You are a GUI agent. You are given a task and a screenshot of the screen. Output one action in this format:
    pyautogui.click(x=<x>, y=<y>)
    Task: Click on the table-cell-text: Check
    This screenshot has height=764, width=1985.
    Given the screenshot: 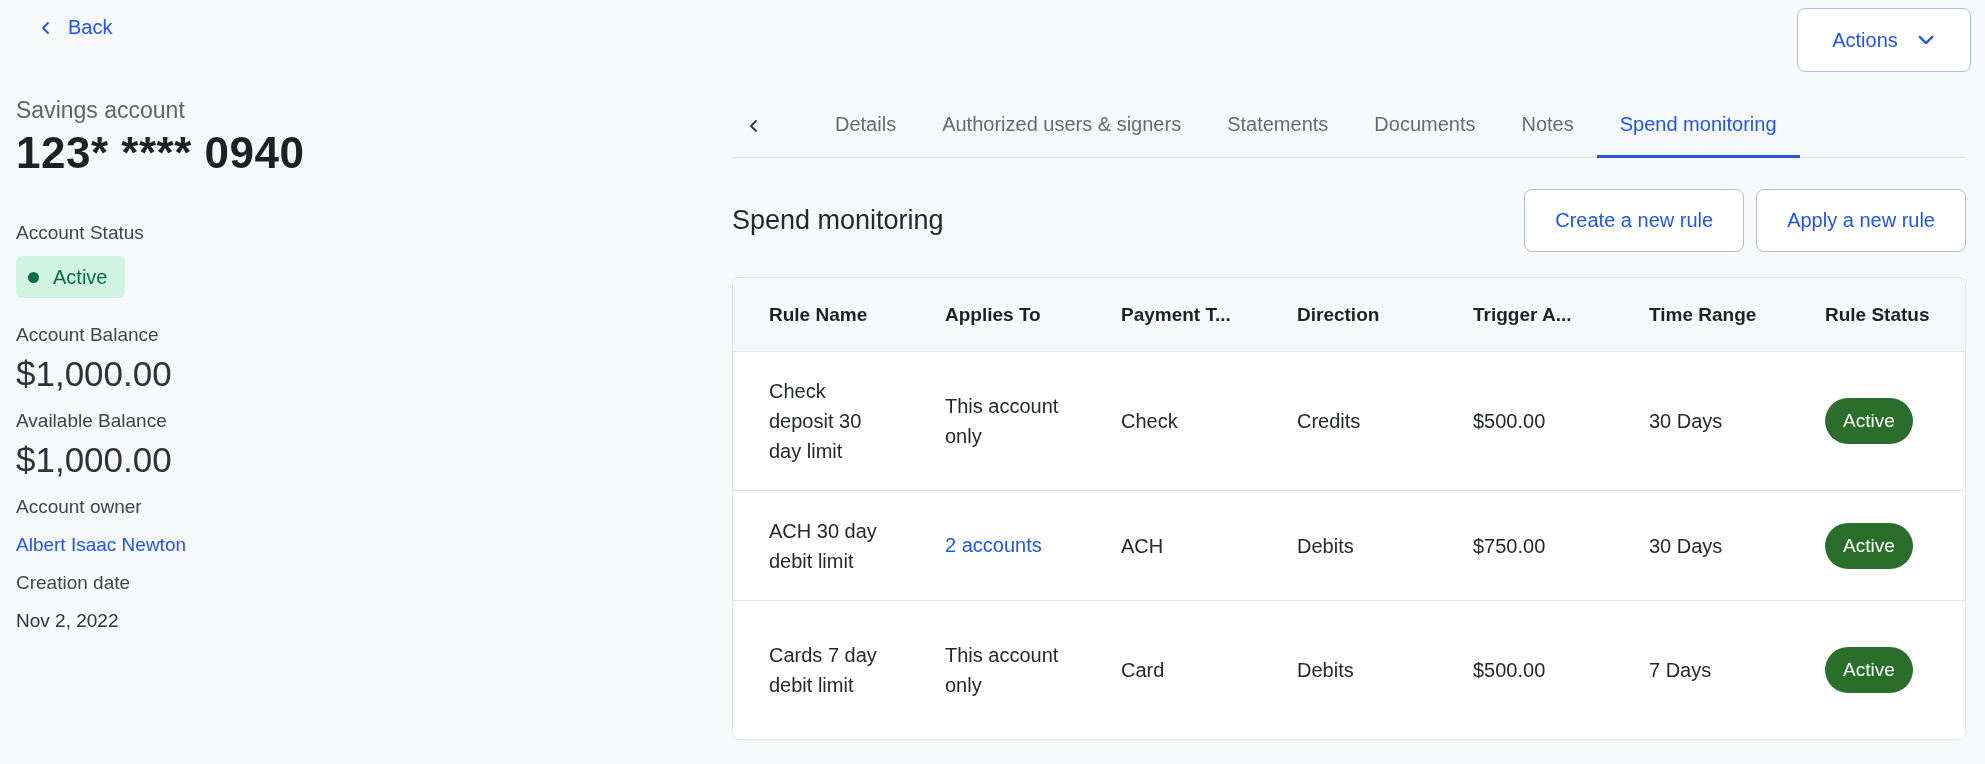 What is the action you would take?
    pyautogui.click(x=1149, y=421)
    